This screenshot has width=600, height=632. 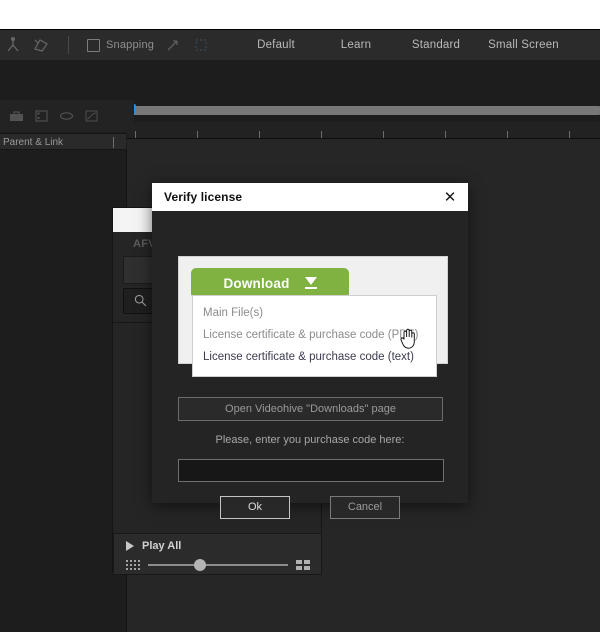 I want to click on mask-transform-icon, so click(x=201, y=45).